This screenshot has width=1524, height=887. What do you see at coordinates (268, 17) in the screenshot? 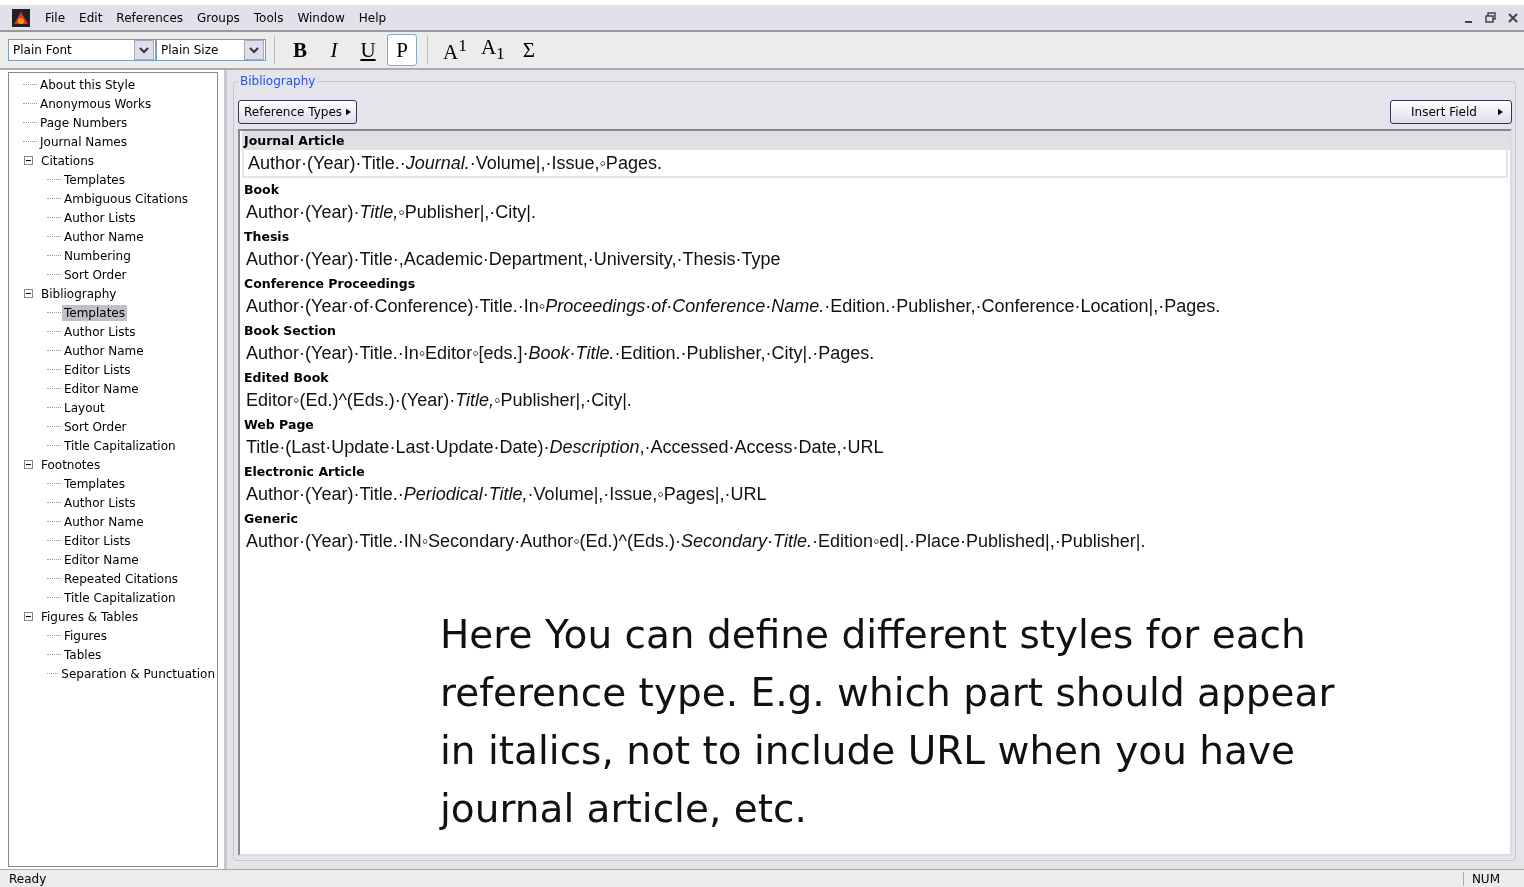
I see `menu-item: Tools` at bounding box center [268, 17].